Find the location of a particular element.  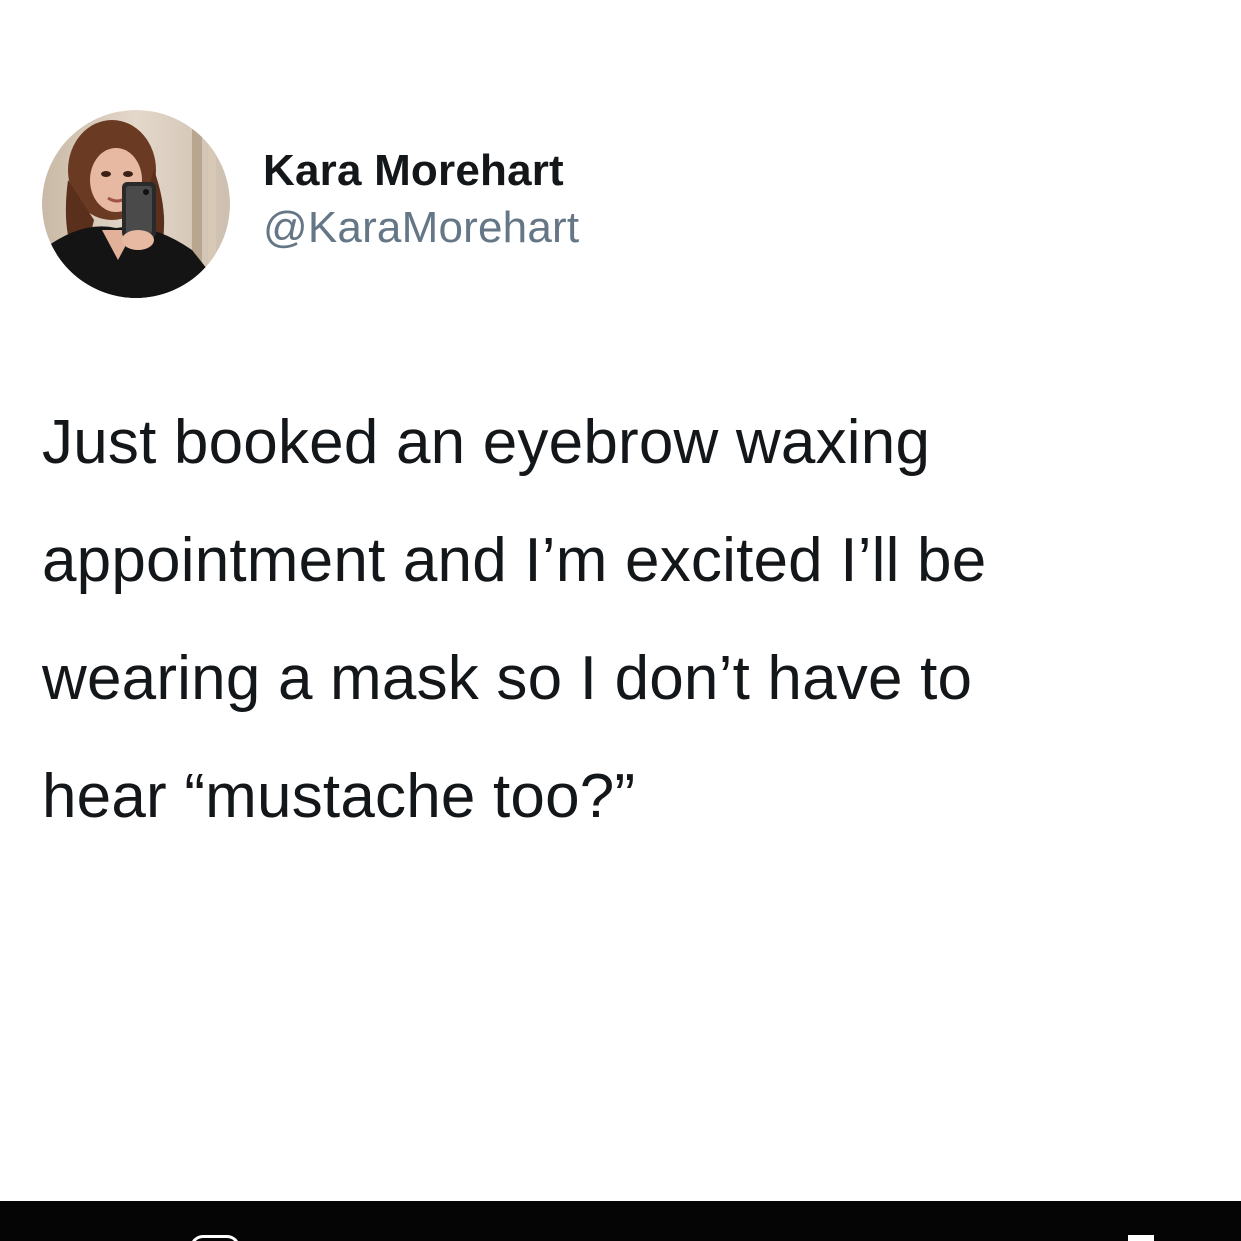

author-block: Kara Morehart @KaraMorehart is located at coordinates (421, 200).